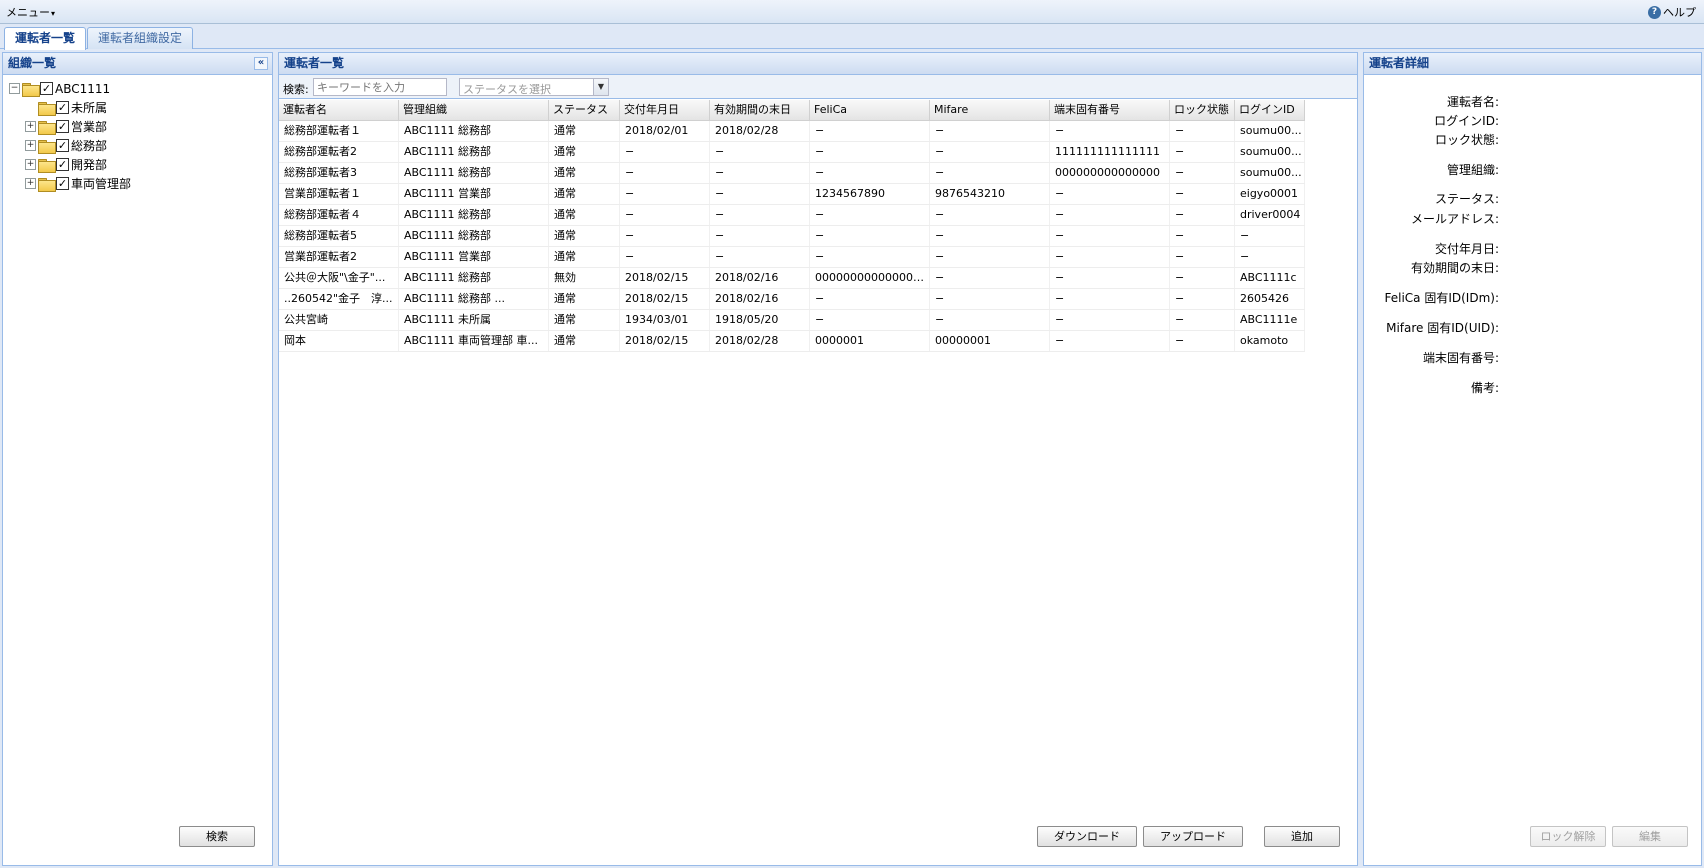  What do you see at coordinates (380, 87) in the screenshot?
I see `keyword-search-input` at bounding box center [380, 87].